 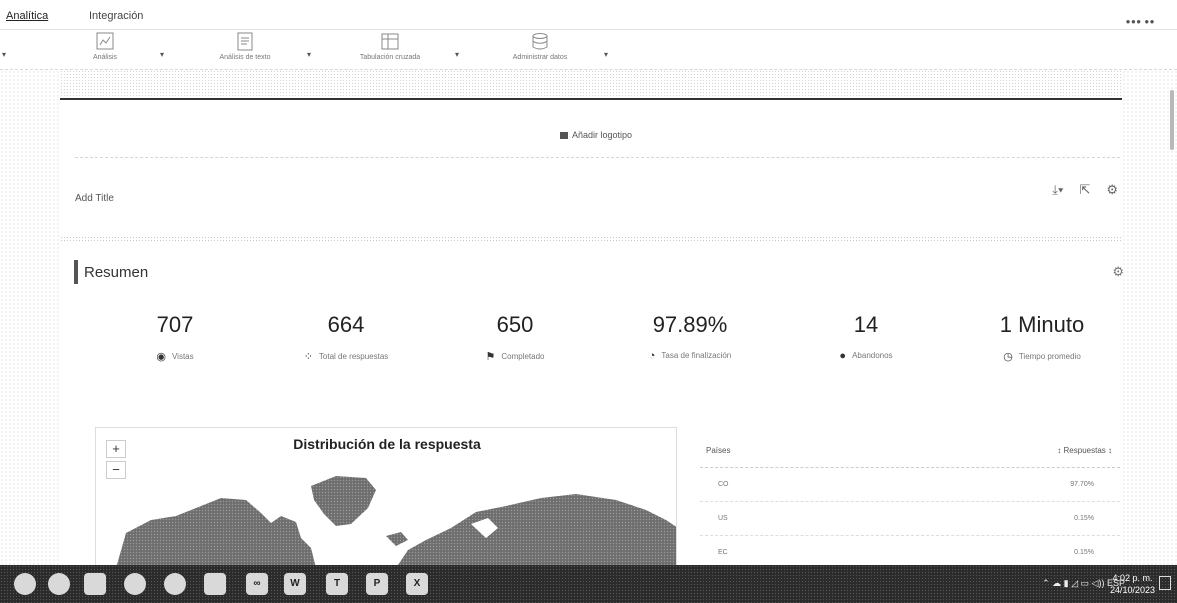 I want to click on table-row: US 0.15%, so click(x=910, y=519).